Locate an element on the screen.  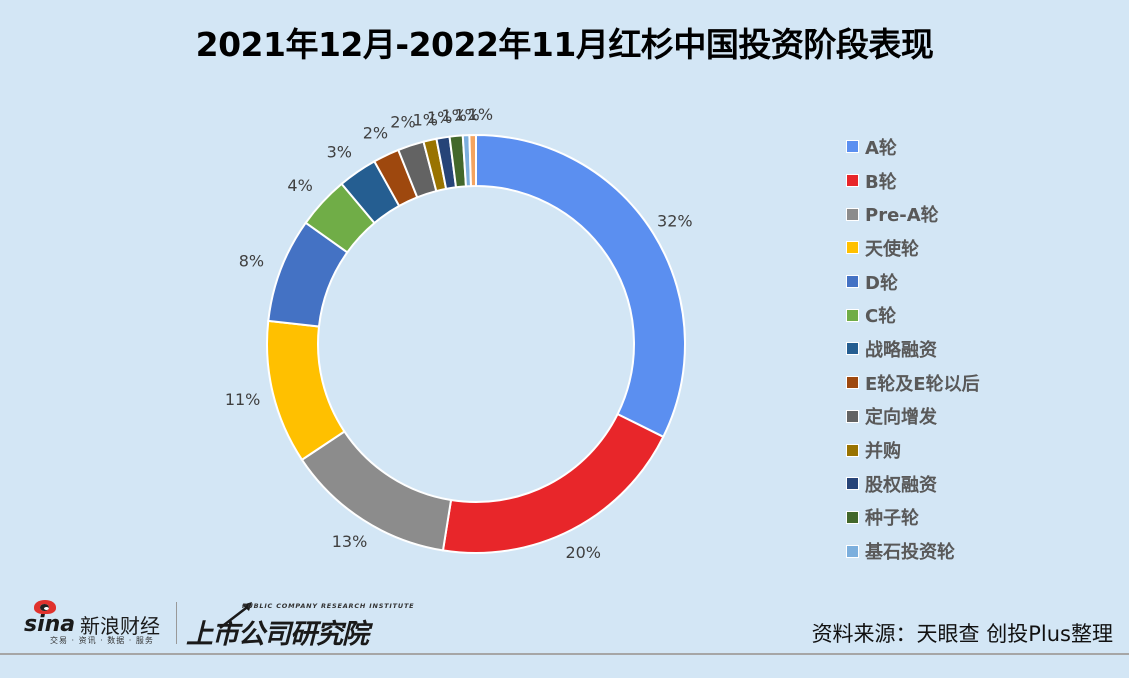
legend-item: C轮 is located at coordinates (913, 315).